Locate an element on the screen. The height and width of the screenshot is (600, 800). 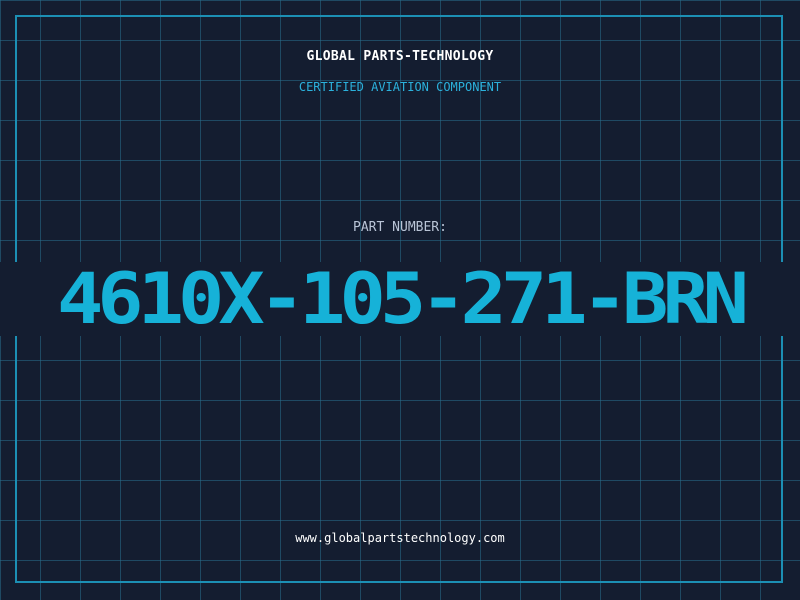
website-url: www.globalpartstechnology.com is located at coordinates (400, 538).